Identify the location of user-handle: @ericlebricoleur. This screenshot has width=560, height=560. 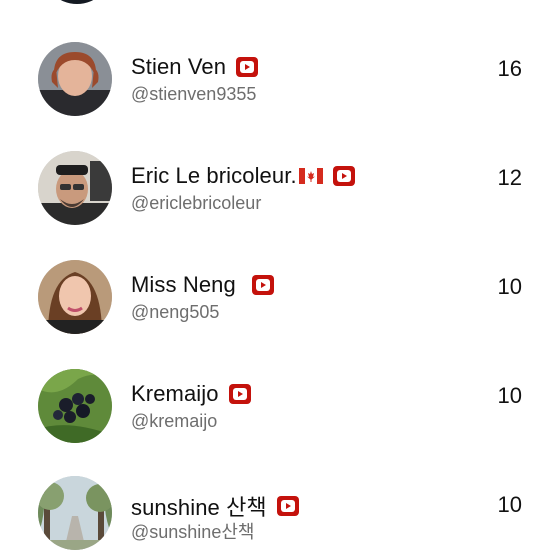
(196, 203).